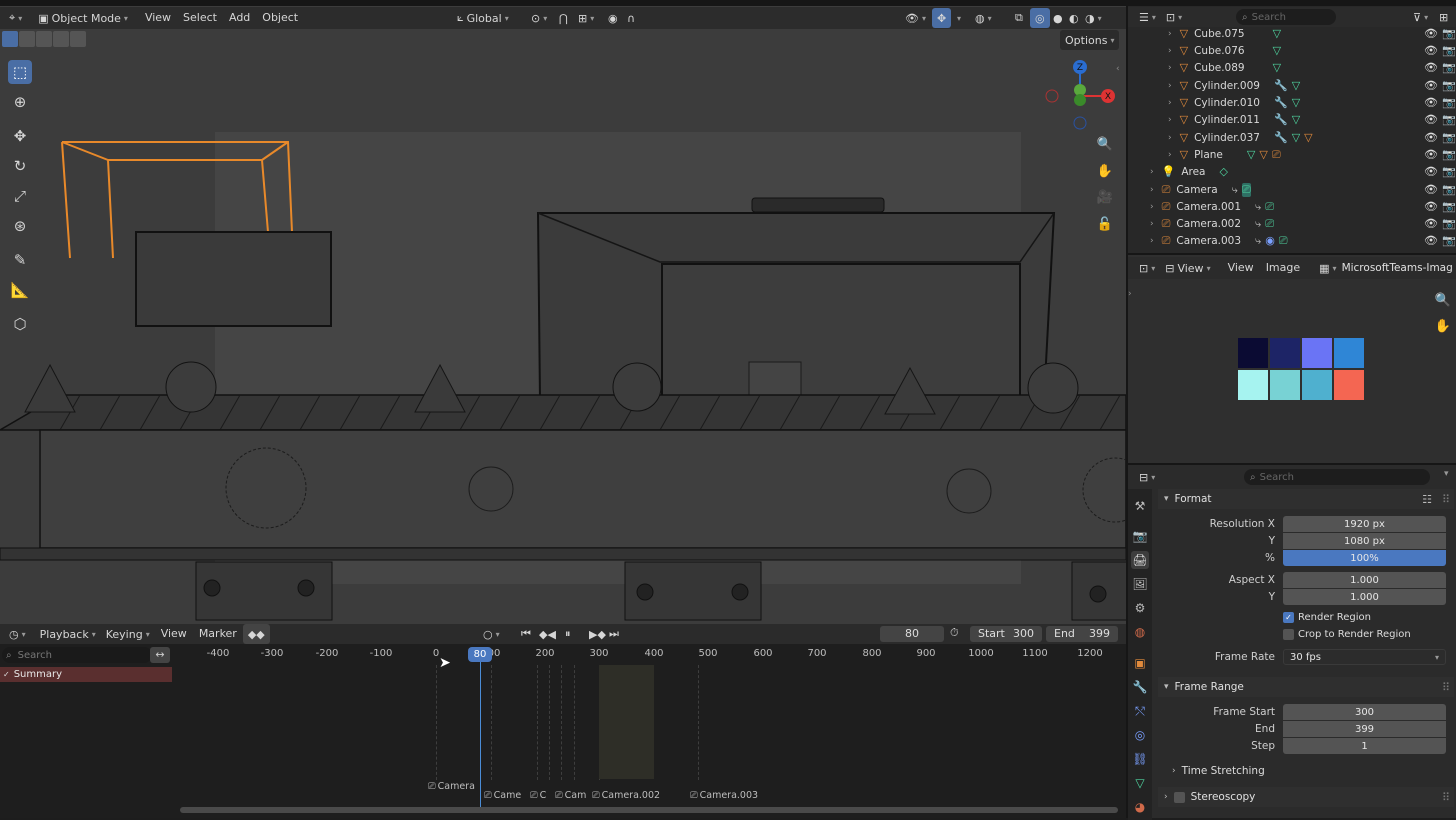 The image size is (1456, 820). What do you see at coordinates (1293, 206) in the screenshot?
I see `outliner-row: › ⎚ Camera.001 ⤷ ⎚ 👁 📷` at bounding box center [1293, 206].